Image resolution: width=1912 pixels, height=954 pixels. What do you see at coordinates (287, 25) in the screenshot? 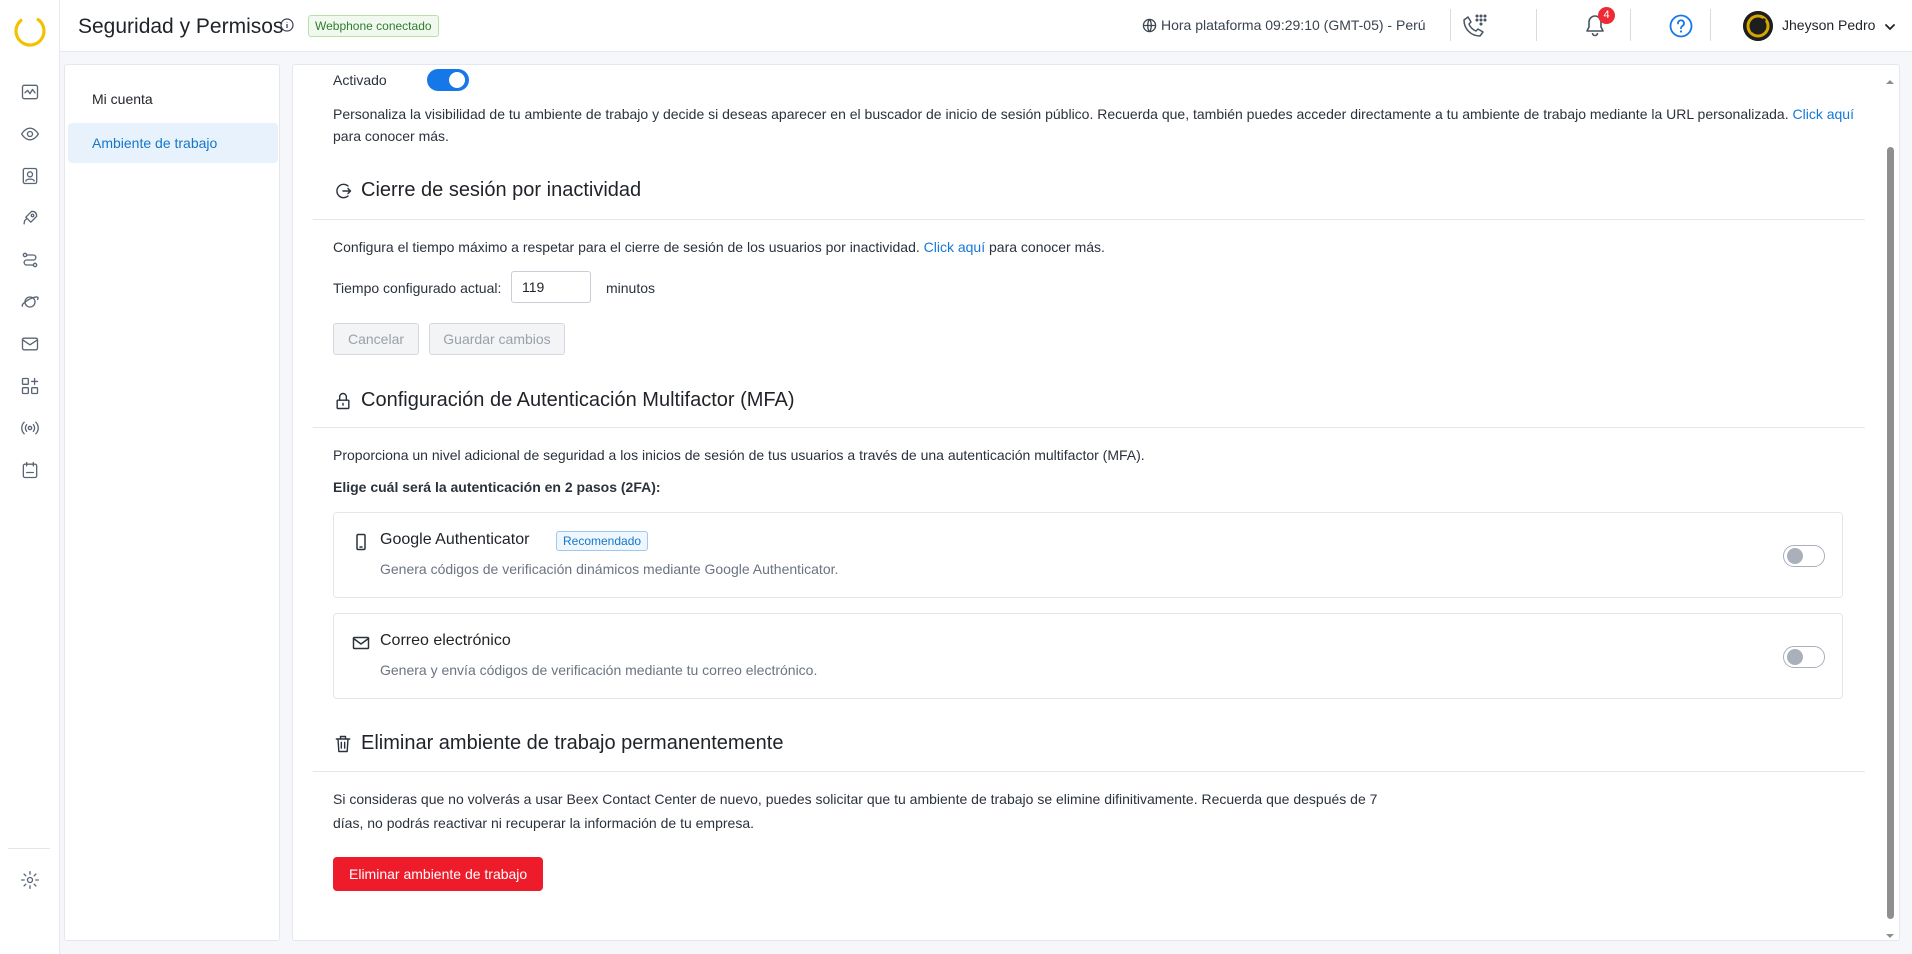
I see `info-icon` at bounding box center [287, 25].